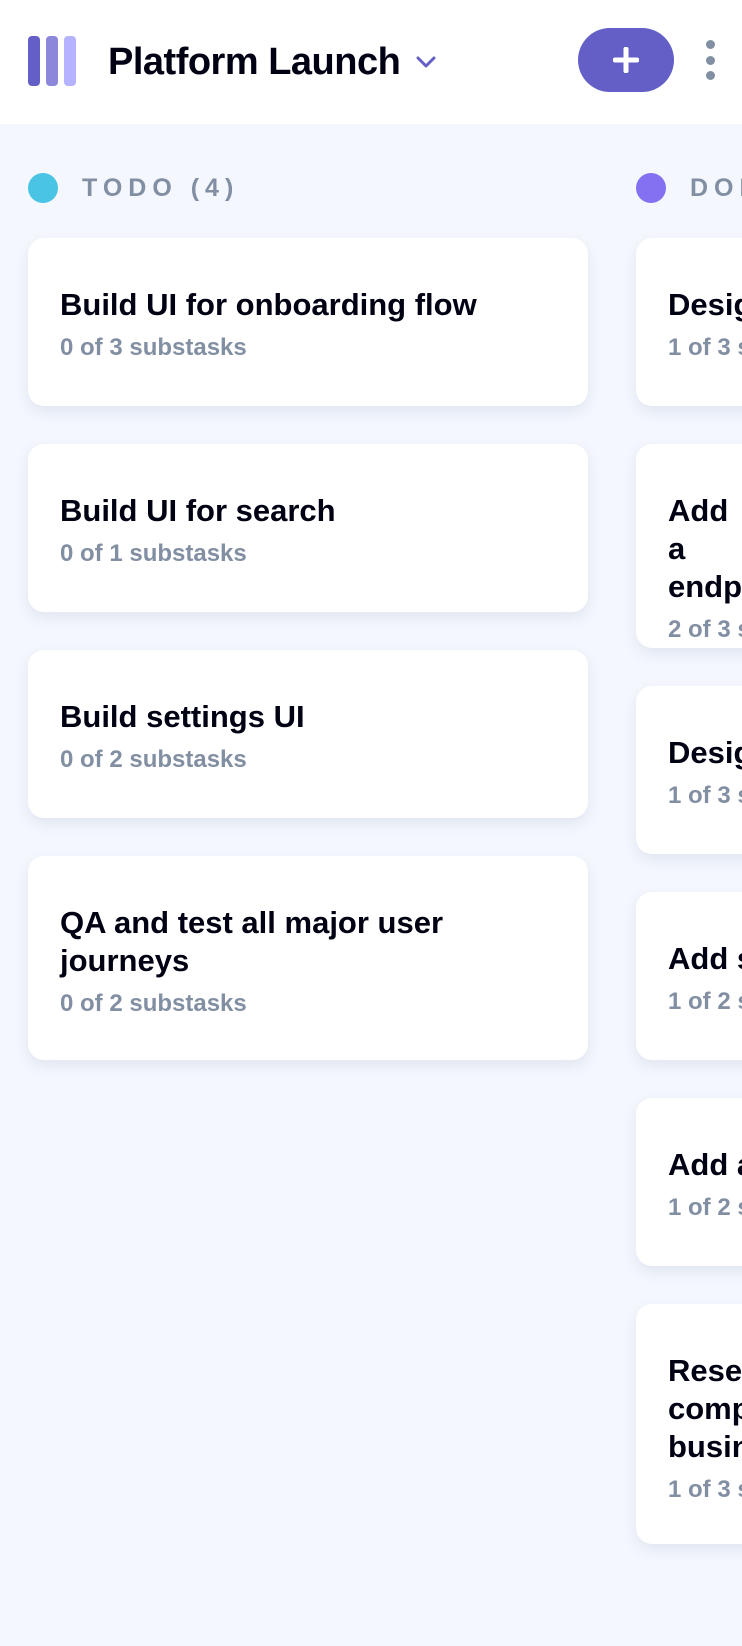 This screenshot has height=1646, width=742. I want to click on task-card: Add s 1 of 2 s, so click(689, 976).